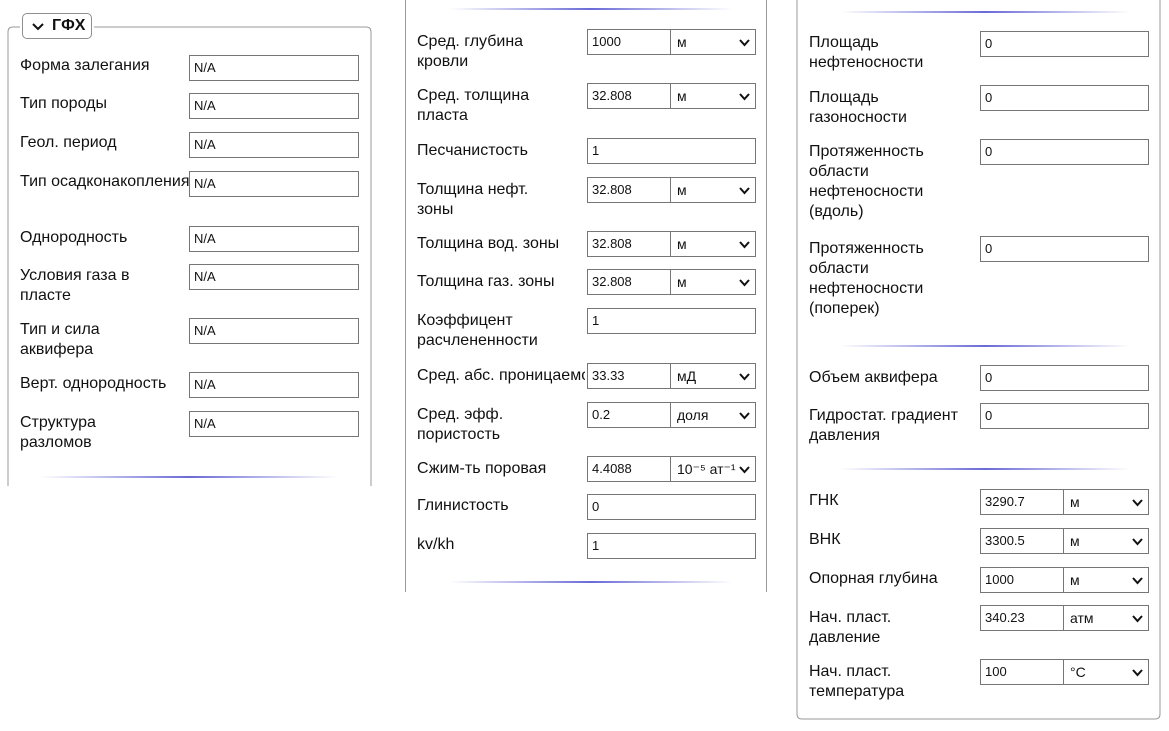  Describe the element at coordinates (488, 243) in the screenshot. I see `label-tolshchina-vod-zony: Толщина вод. зоны` at that location.